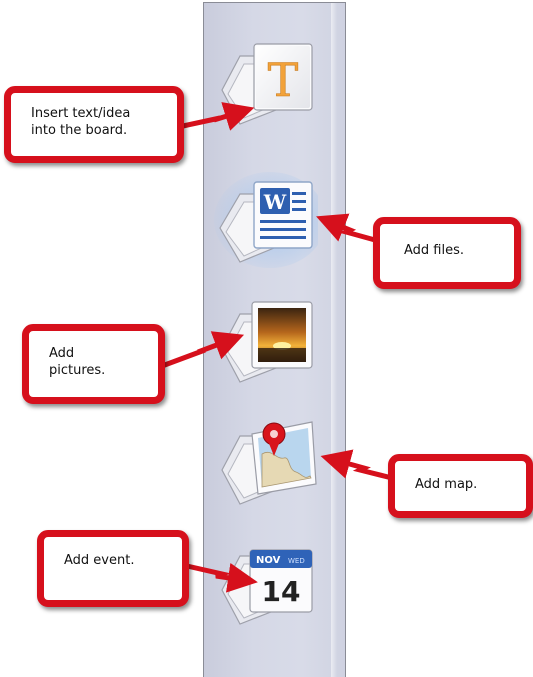 This screenshot has width=533, height=677. Describe the element at coordinates (283, 80) in the screenshot. I see `text-T-glyph: T` at that location.